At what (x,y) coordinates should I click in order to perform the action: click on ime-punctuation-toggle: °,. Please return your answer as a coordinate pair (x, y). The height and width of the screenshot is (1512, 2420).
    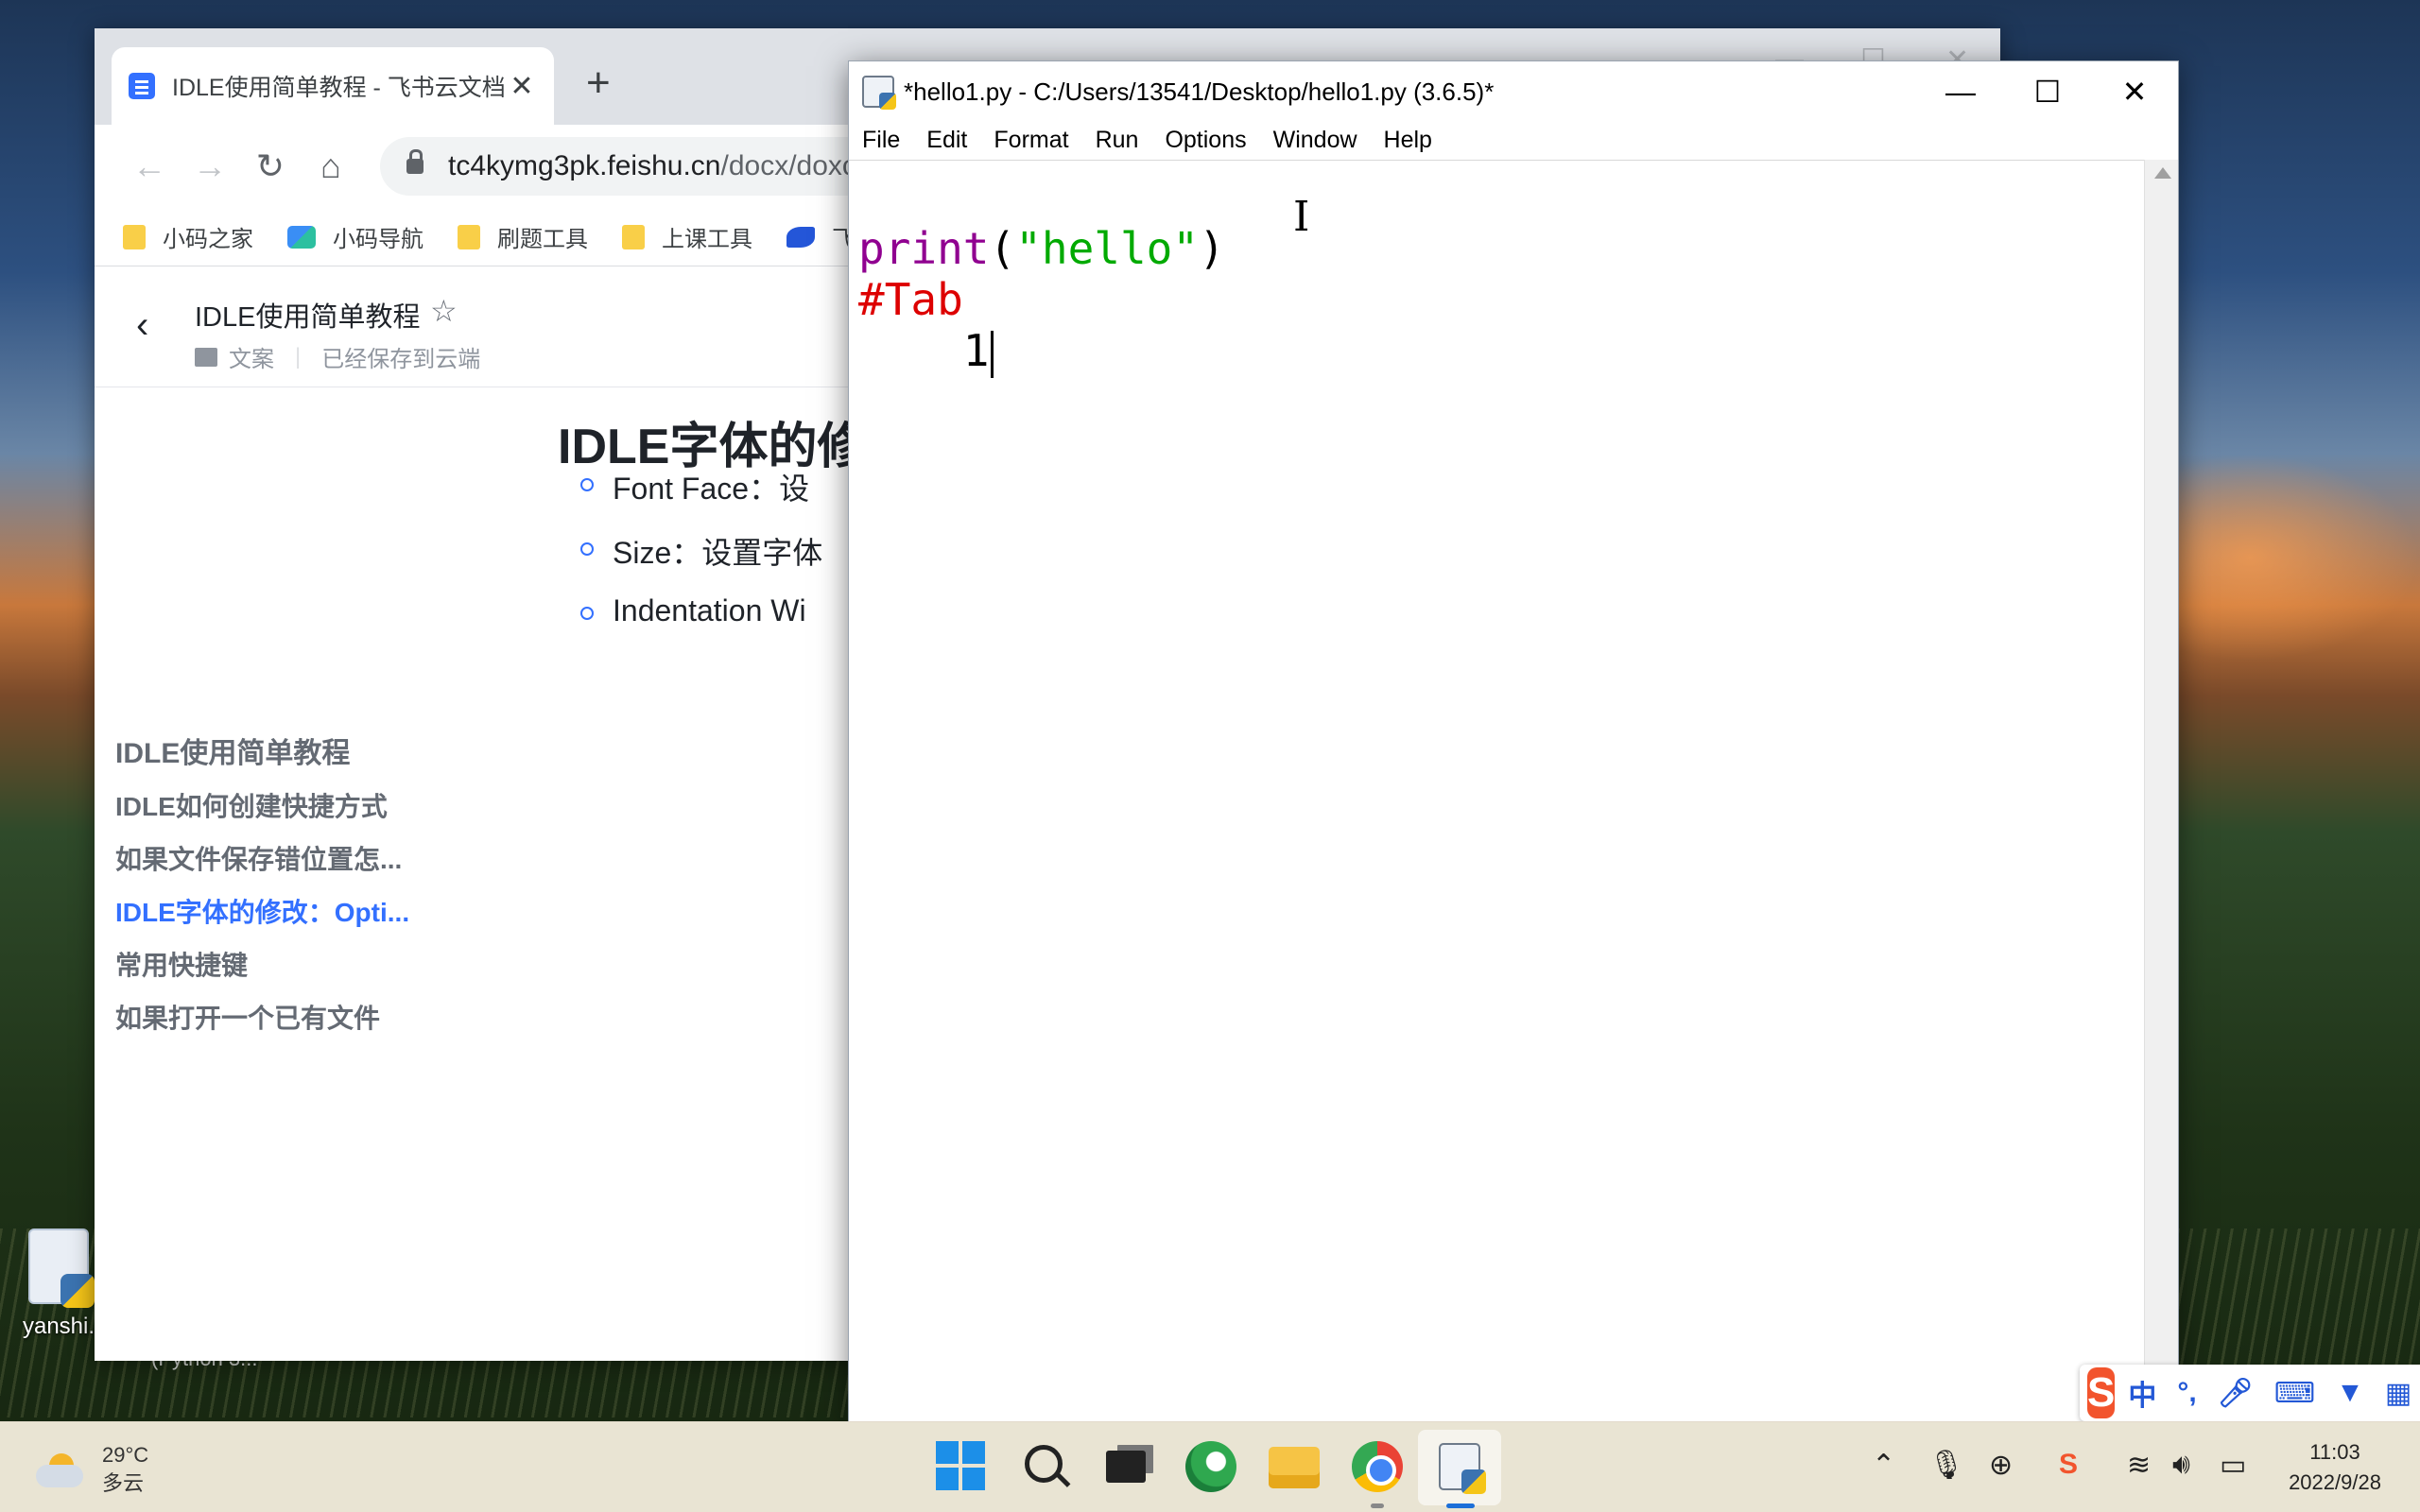
    Looking at the image, I should click on (2186, 1393).